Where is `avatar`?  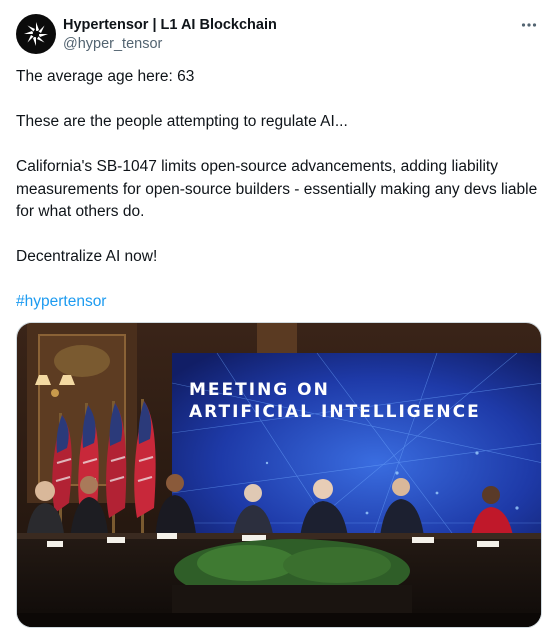
avatar is located at coordinates (36, 34).